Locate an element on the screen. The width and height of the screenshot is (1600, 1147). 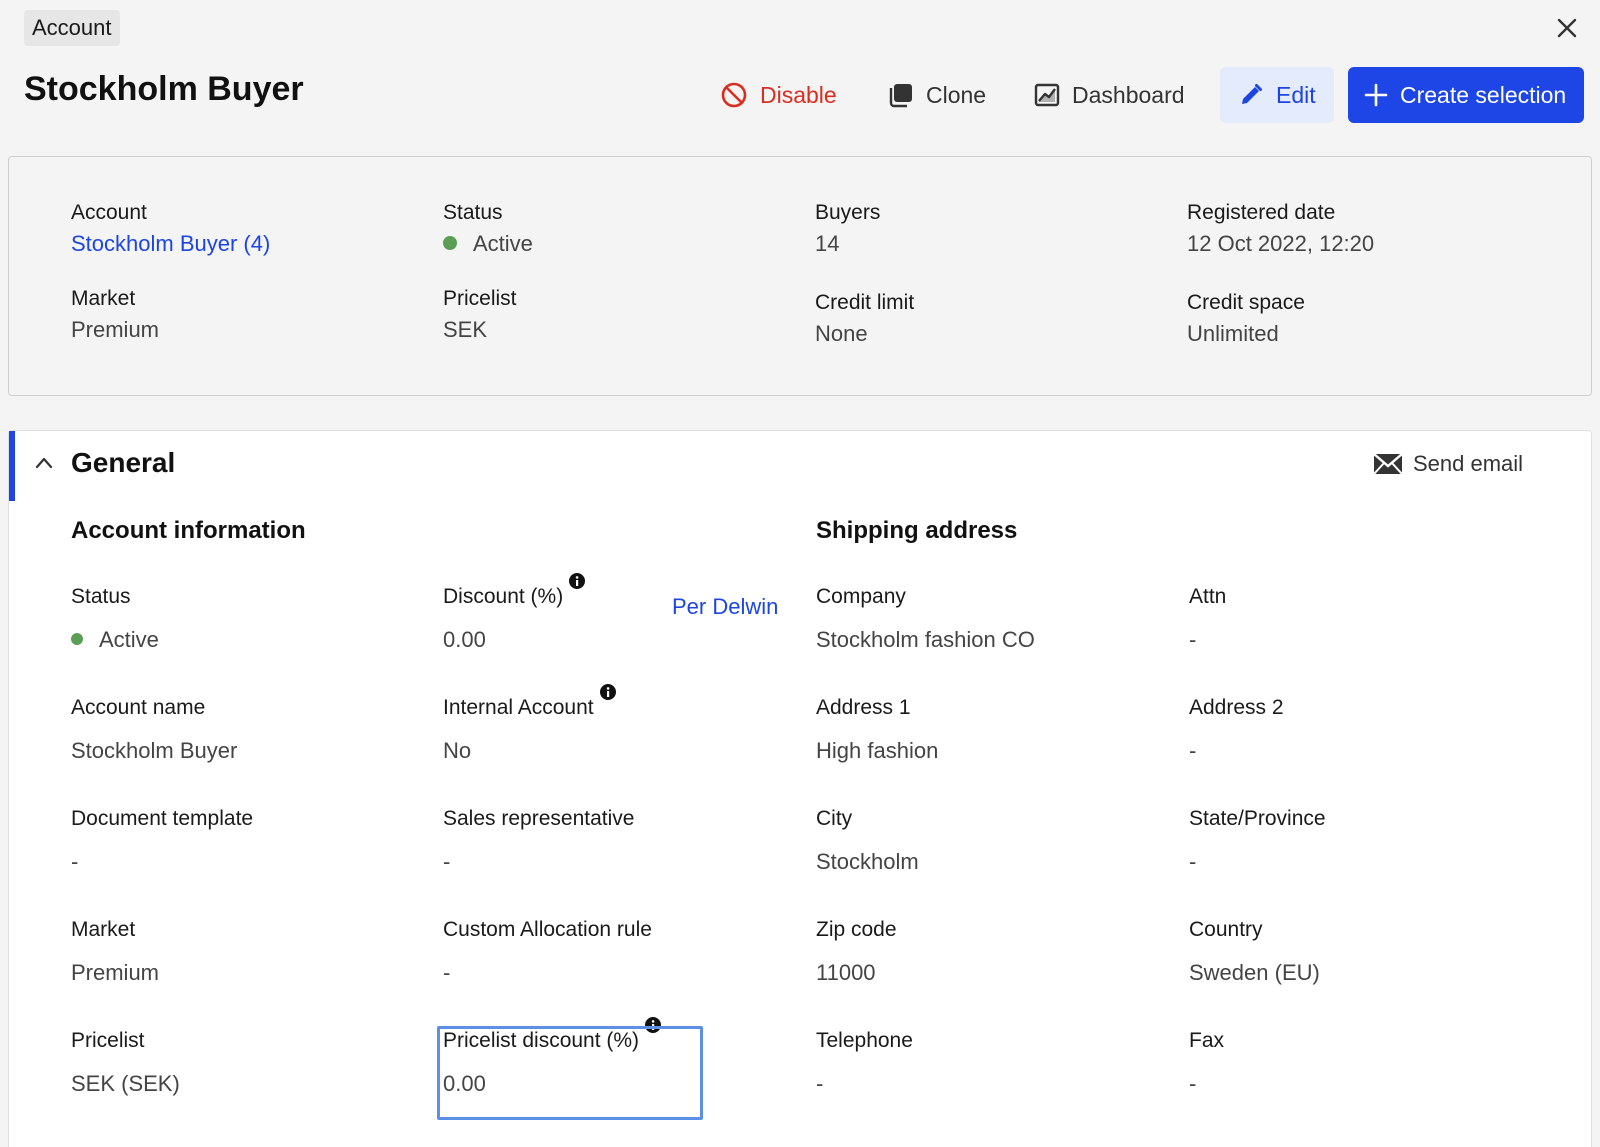
summary-market: Market Premium is located at coordinates (115, 315).